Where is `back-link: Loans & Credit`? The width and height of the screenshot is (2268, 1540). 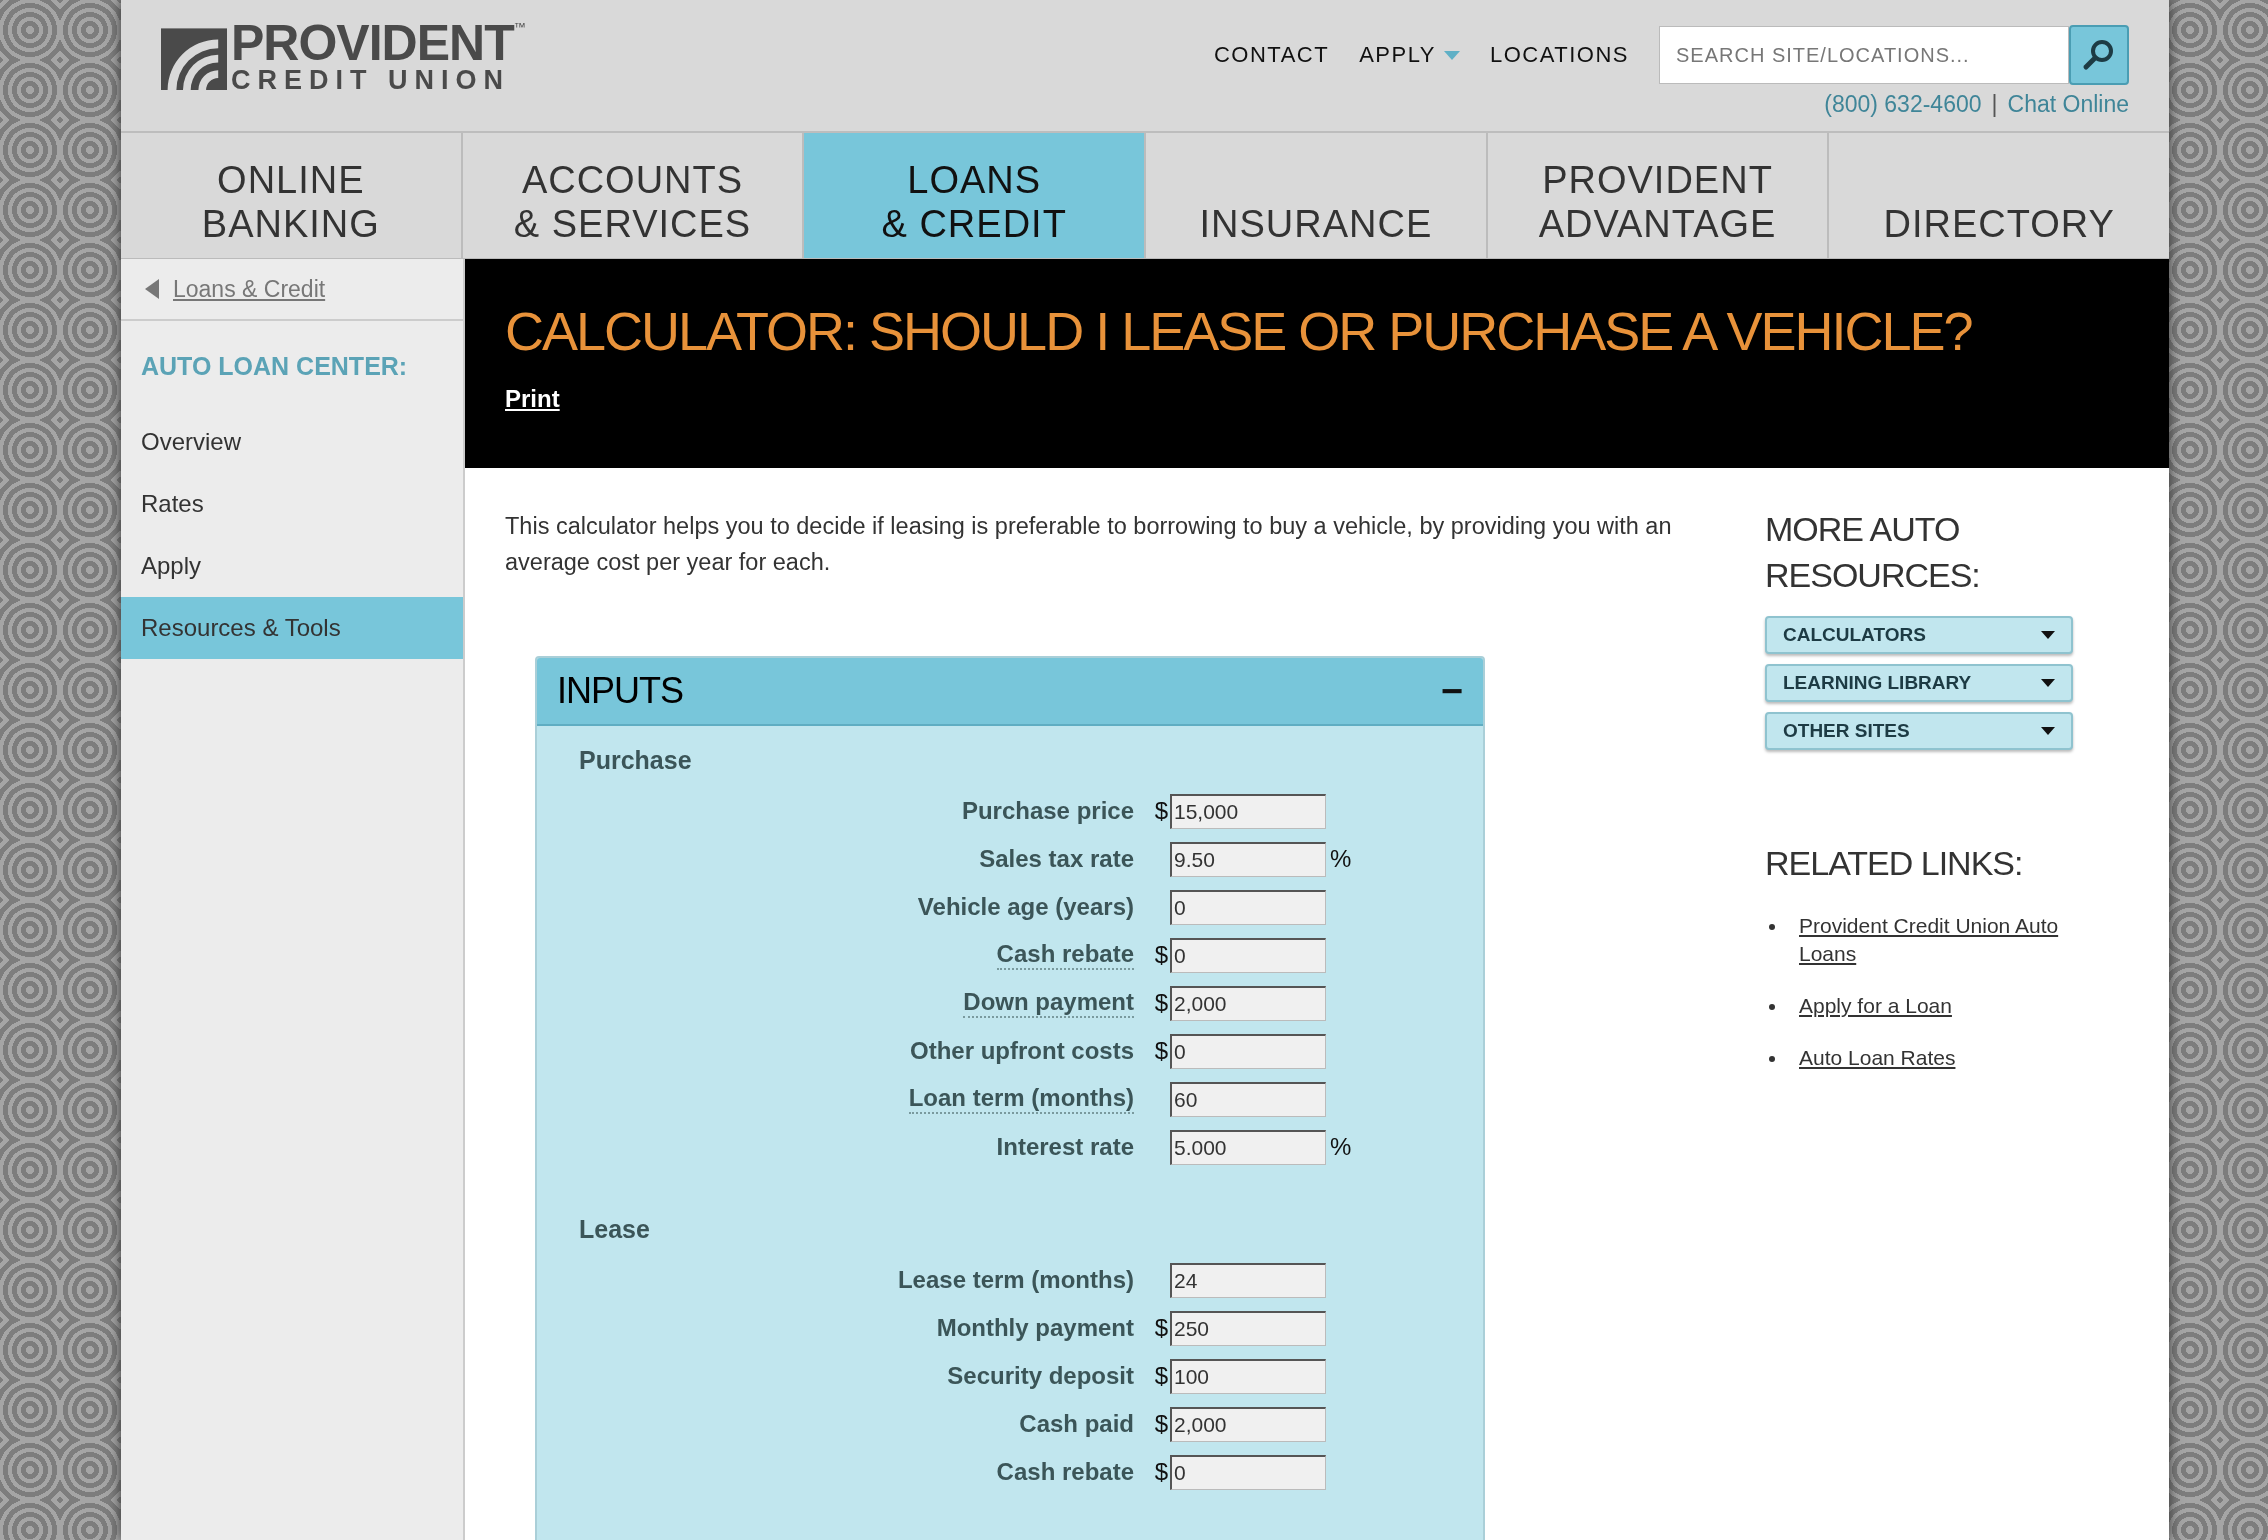
back-link: Loans & Credit is located at coordinates (292, 290).